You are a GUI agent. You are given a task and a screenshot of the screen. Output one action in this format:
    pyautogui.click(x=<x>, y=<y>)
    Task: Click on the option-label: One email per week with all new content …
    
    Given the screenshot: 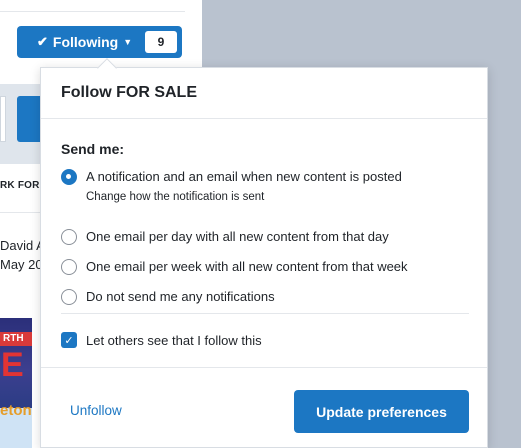 What is the action you would take?
    pyautogui.click(x=247, y=266)
    